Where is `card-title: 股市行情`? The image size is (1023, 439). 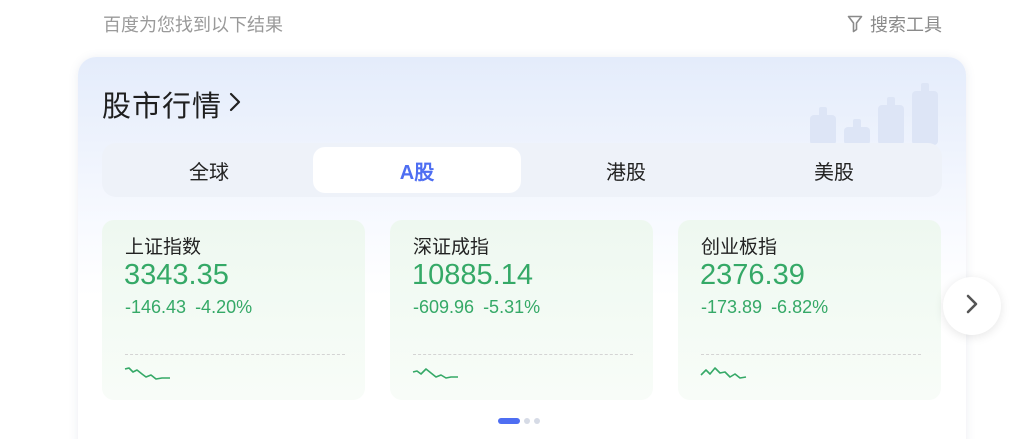 card-title: 股市行情 is located at coordinates (162, 107).